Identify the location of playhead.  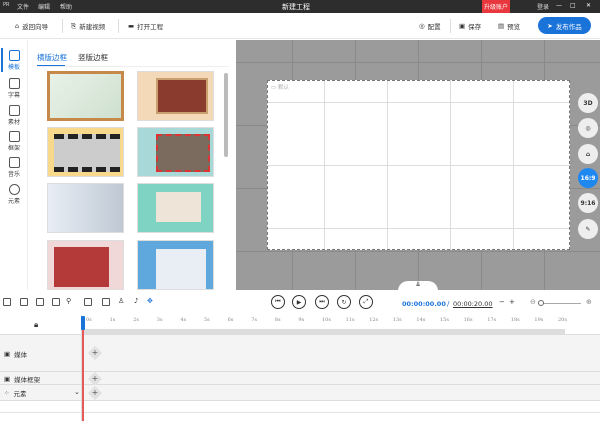
(83, 368).